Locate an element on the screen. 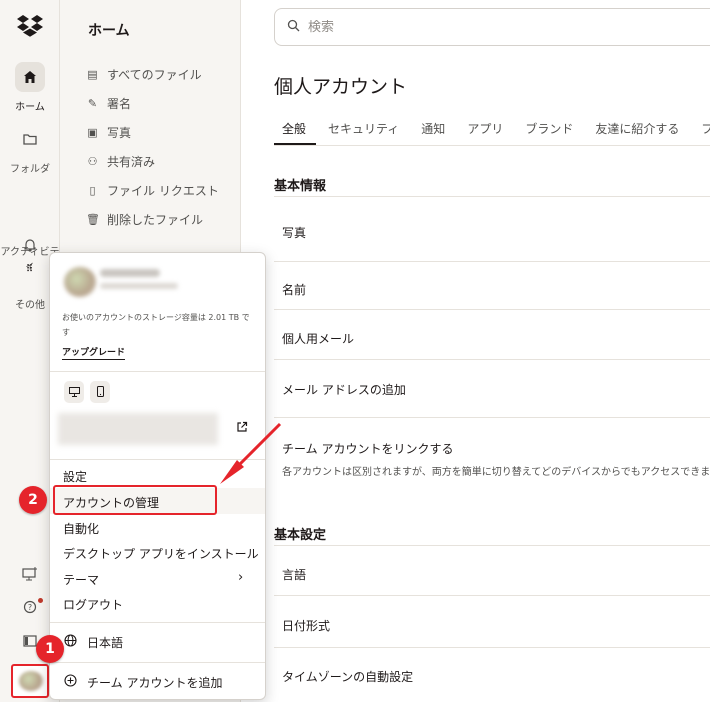 This screenshot has width=710, height=702. search-icon is located at coordinates (293, 27).